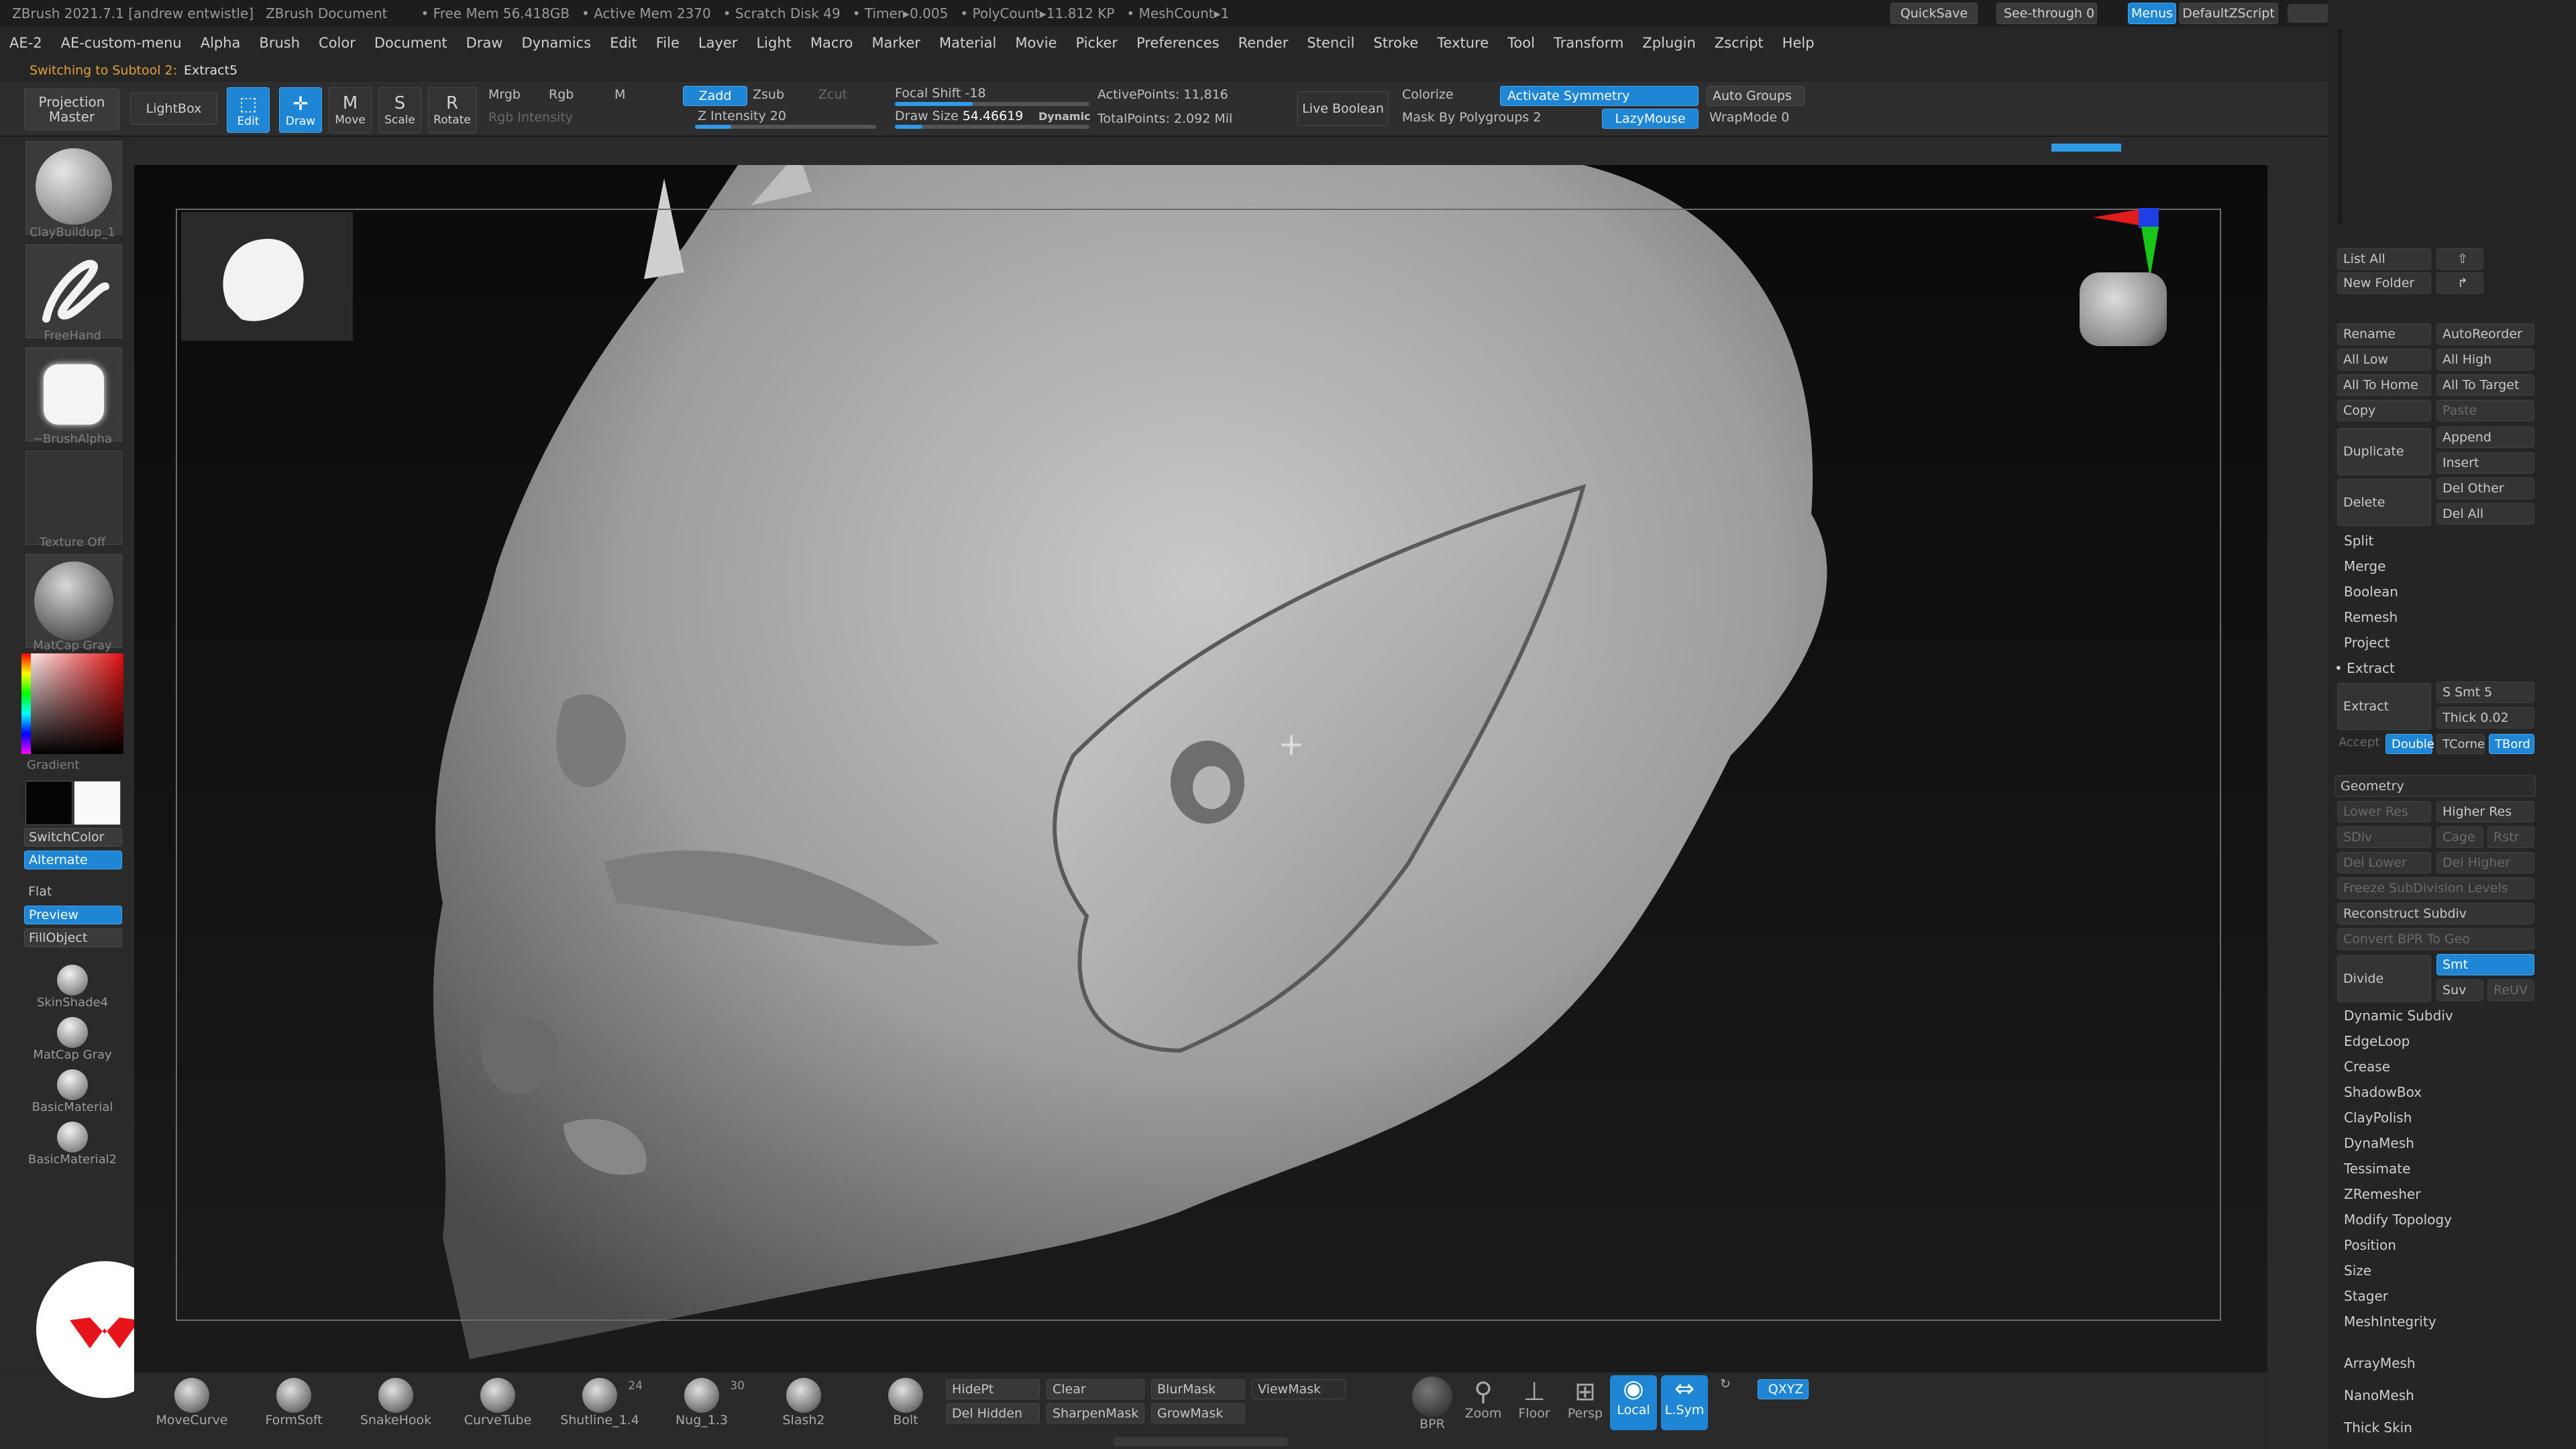 The image size is (2576, 1449). I want to click on menu-file: File, so click(668, 43).